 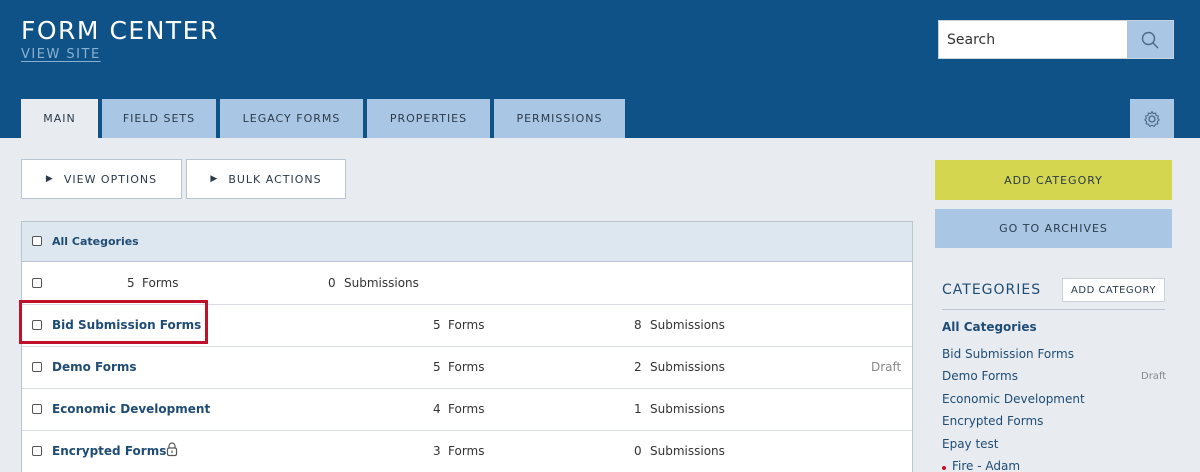 I want to click on bulk-actions-button: ▶ BULK ACTIONS, so click(x=266, y=179).